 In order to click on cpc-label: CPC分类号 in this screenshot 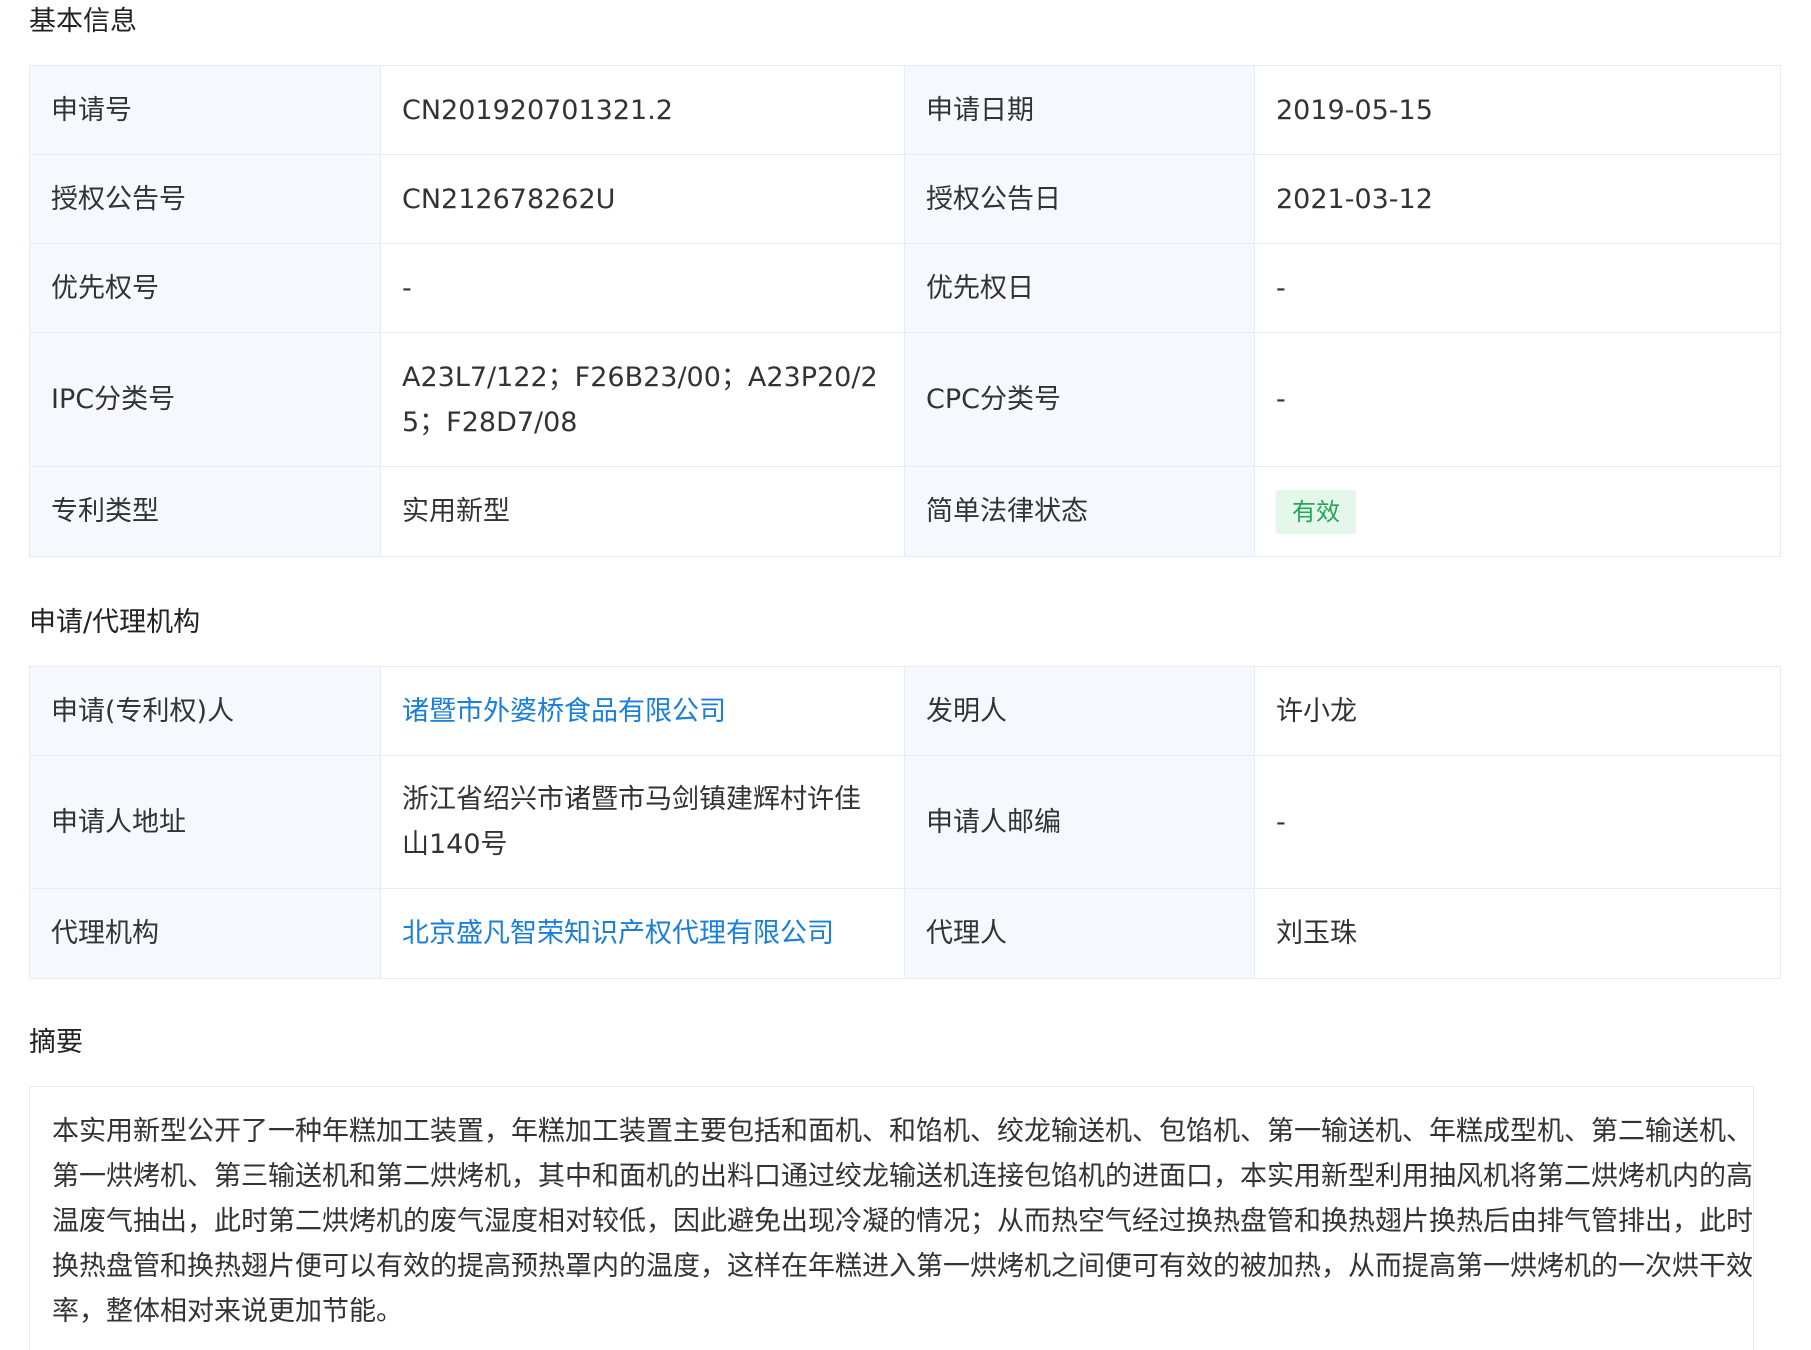, I will do `click(1079, 399)`.